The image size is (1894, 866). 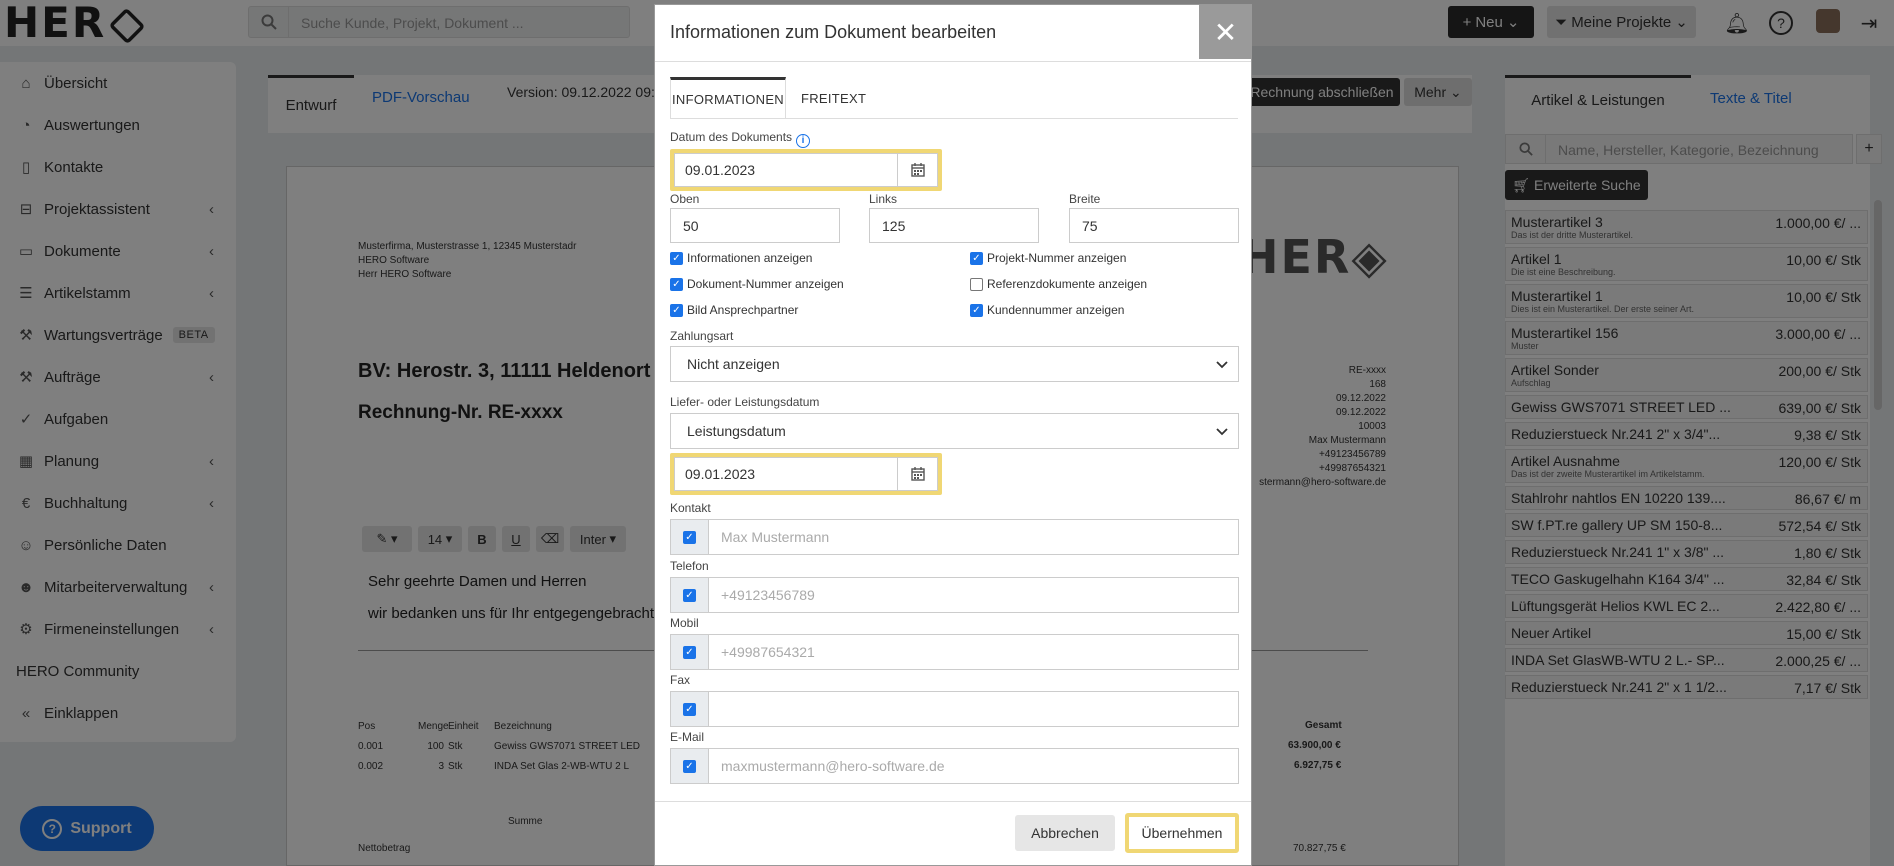 I want to click on checkbox-label: Informationen anzeigen, so click(x=750, y=258).